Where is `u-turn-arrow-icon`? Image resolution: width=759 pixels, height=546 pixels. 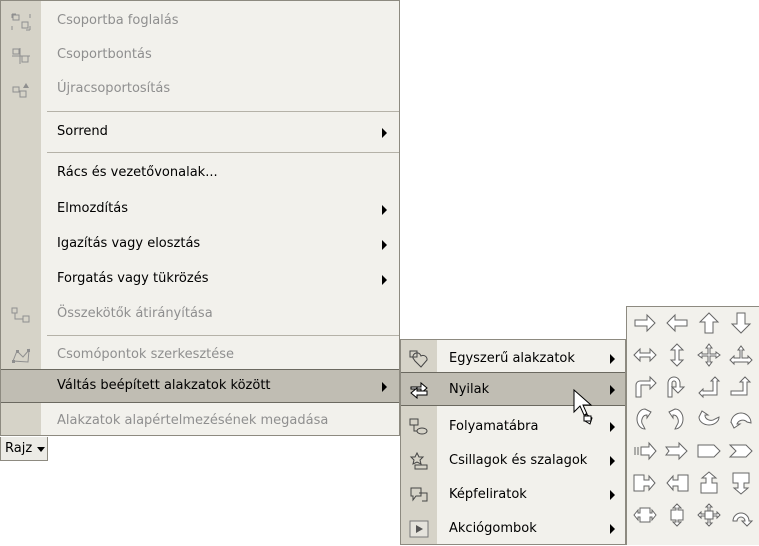 u-turn-arrow-icon is located at coordinates (677, 387).